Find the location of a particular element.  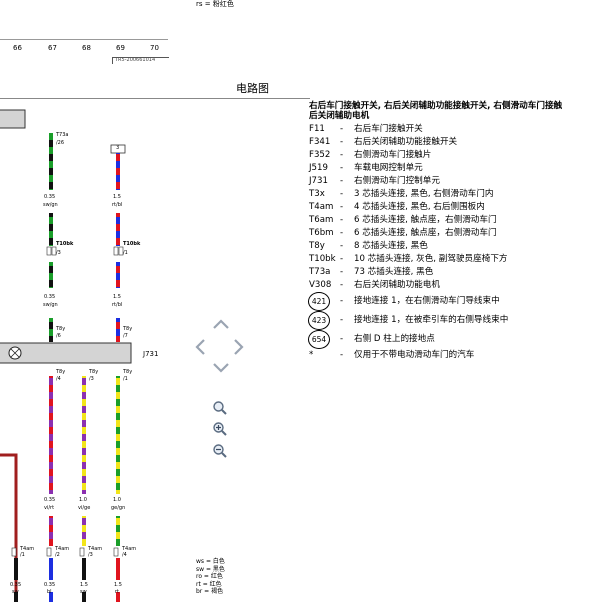

zoom-in-icon is located at coordinates (220, 429).